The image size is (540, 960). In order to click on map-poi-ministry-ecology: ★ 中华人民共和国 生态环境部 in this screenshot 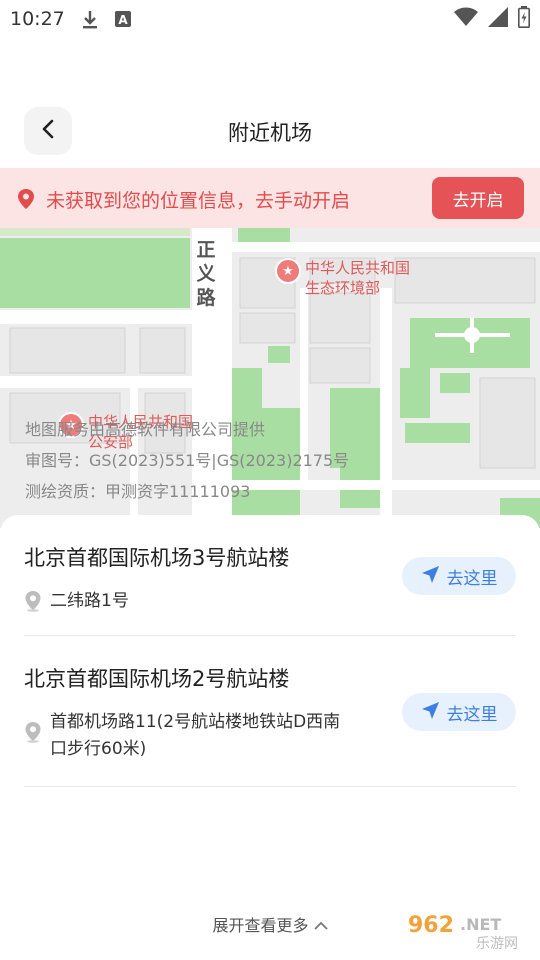, I will do `click(342, 278)`.